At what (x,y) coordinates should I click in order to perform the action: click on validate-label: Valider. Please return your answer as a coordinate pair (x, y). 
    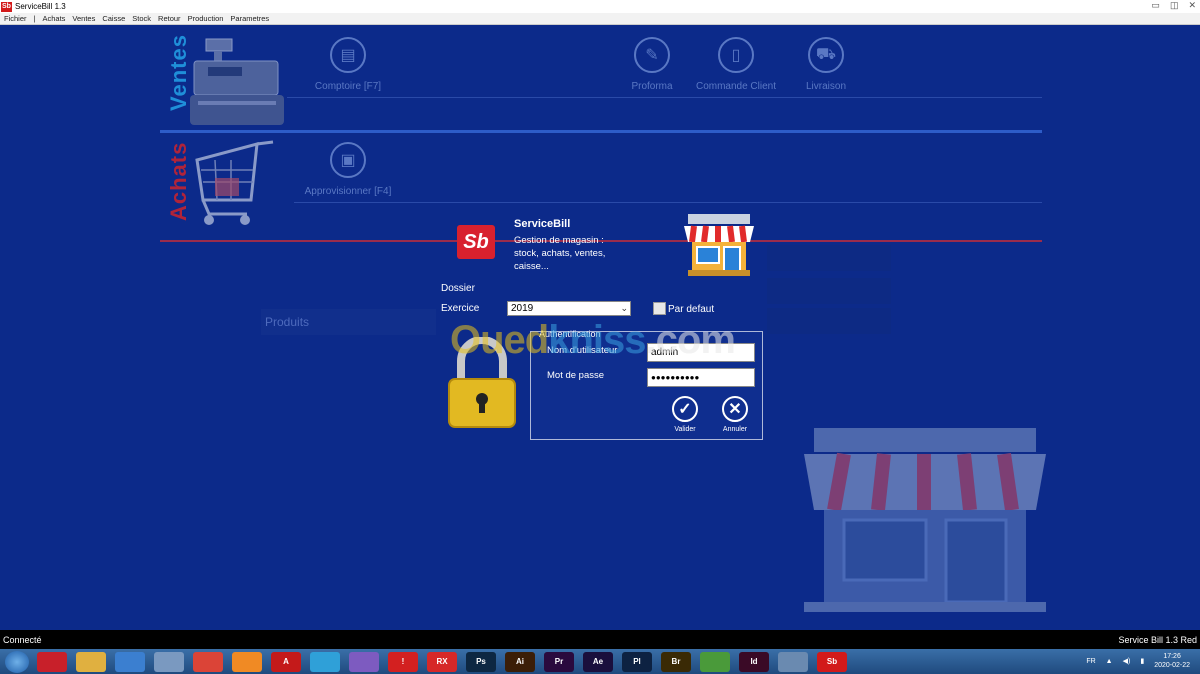
    Looking at the image, I should click on (685, 429).